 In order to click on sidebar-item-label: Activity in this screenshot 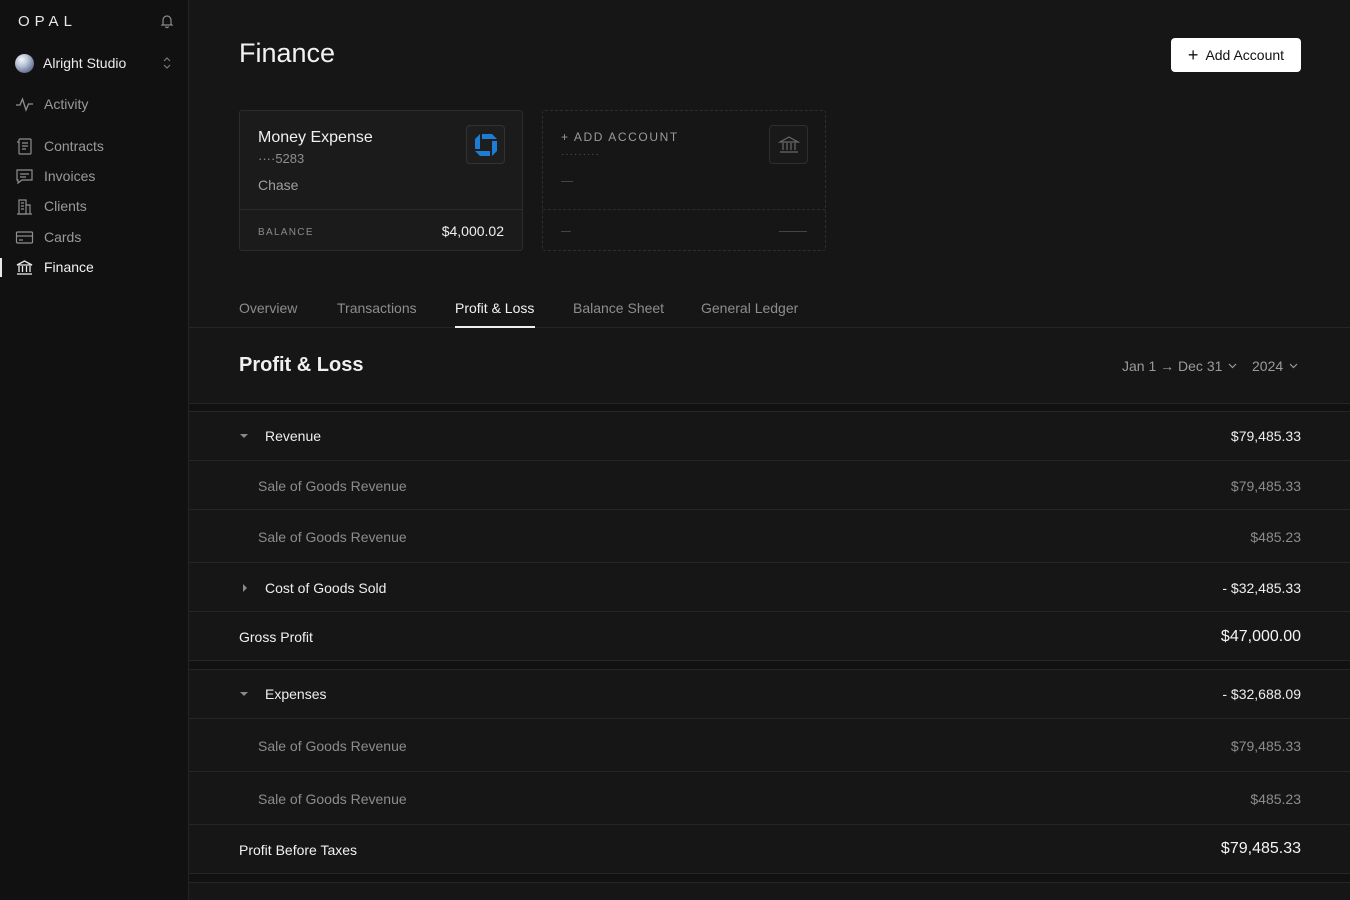, I will do `click(66, 104)`.